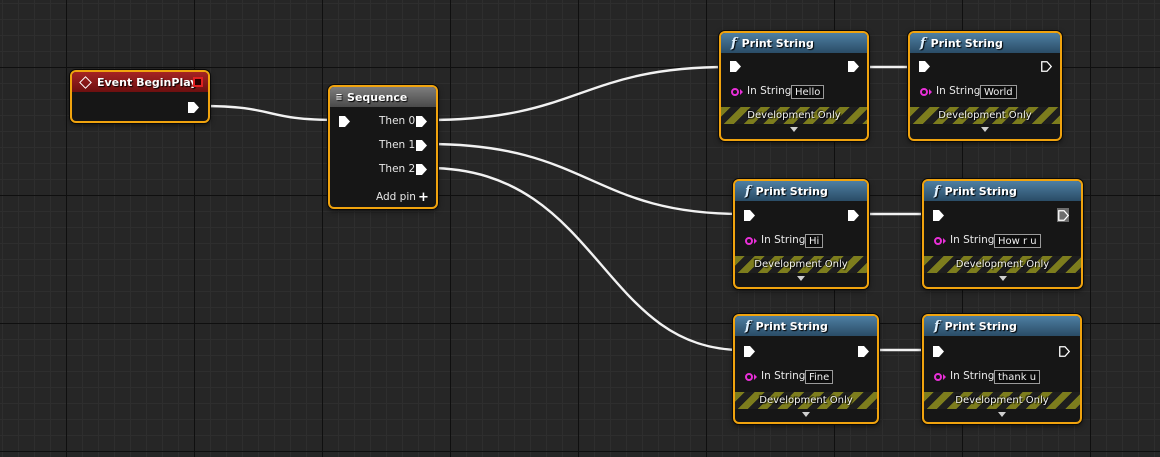  I want to click on then-2-label: Then 2, so click(397, 169).